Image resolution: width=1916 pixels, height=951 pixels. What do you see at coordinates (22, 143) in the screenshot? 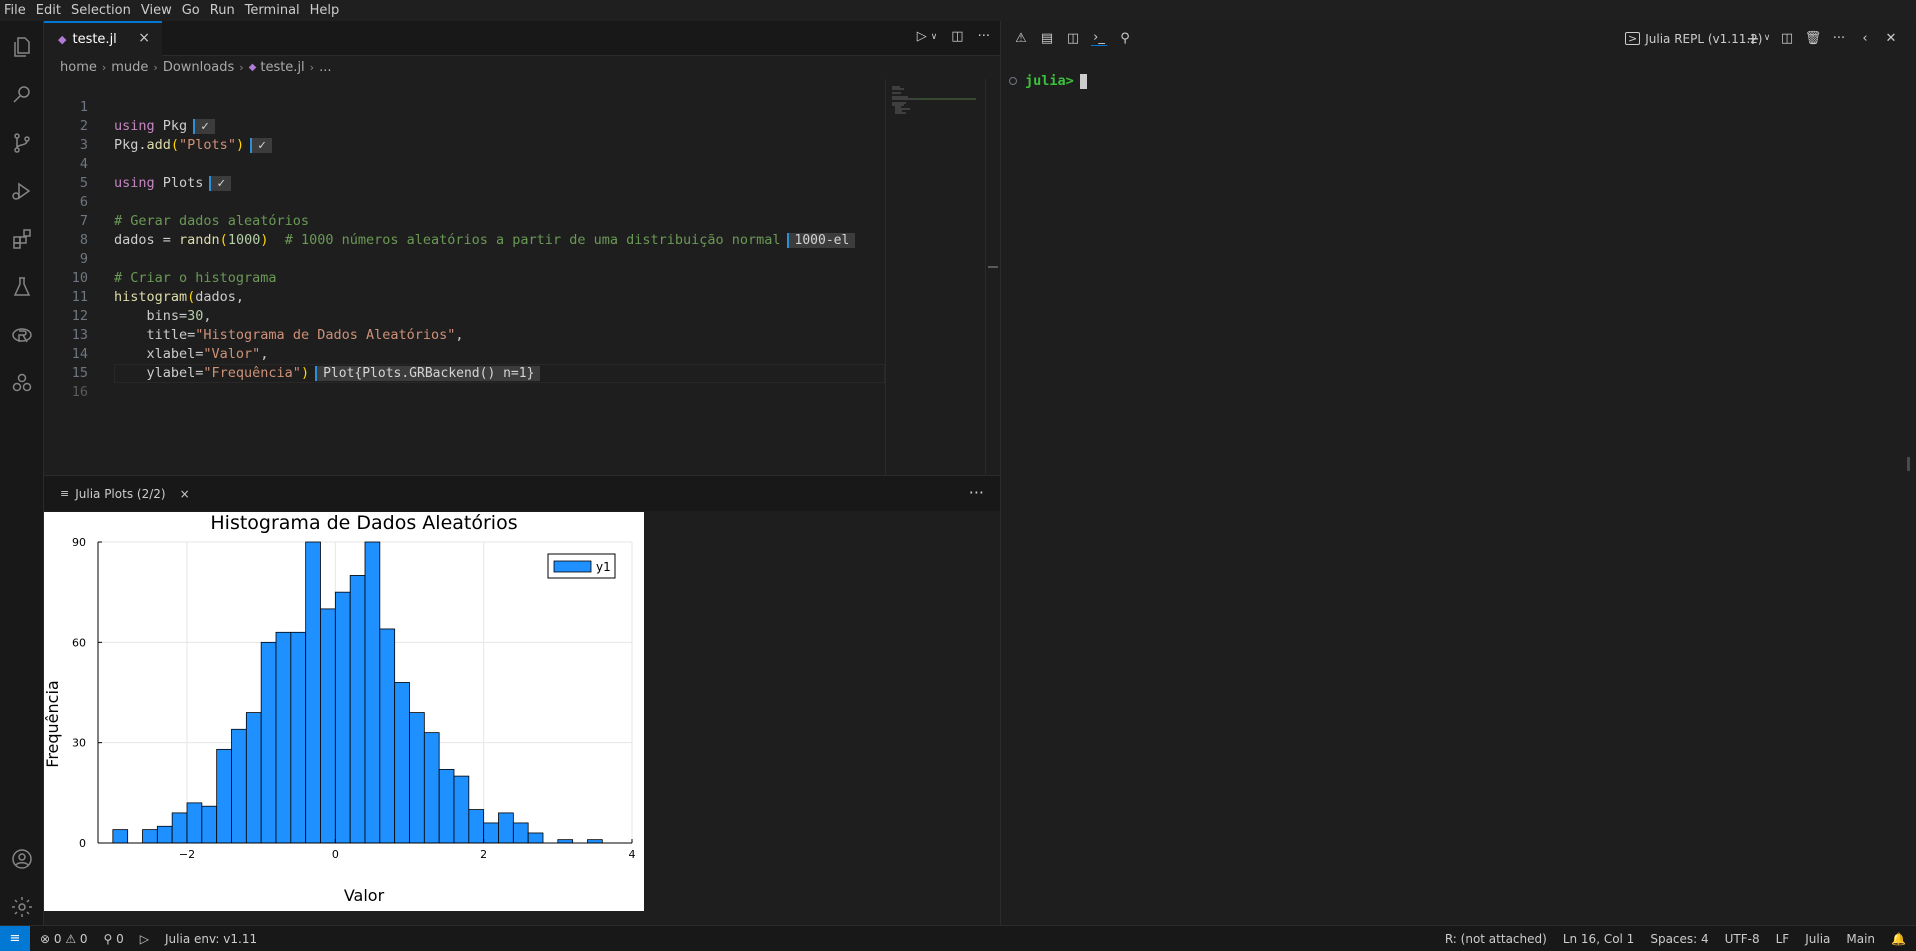
I see `source-control-icon` at bounding box center [22, 143].